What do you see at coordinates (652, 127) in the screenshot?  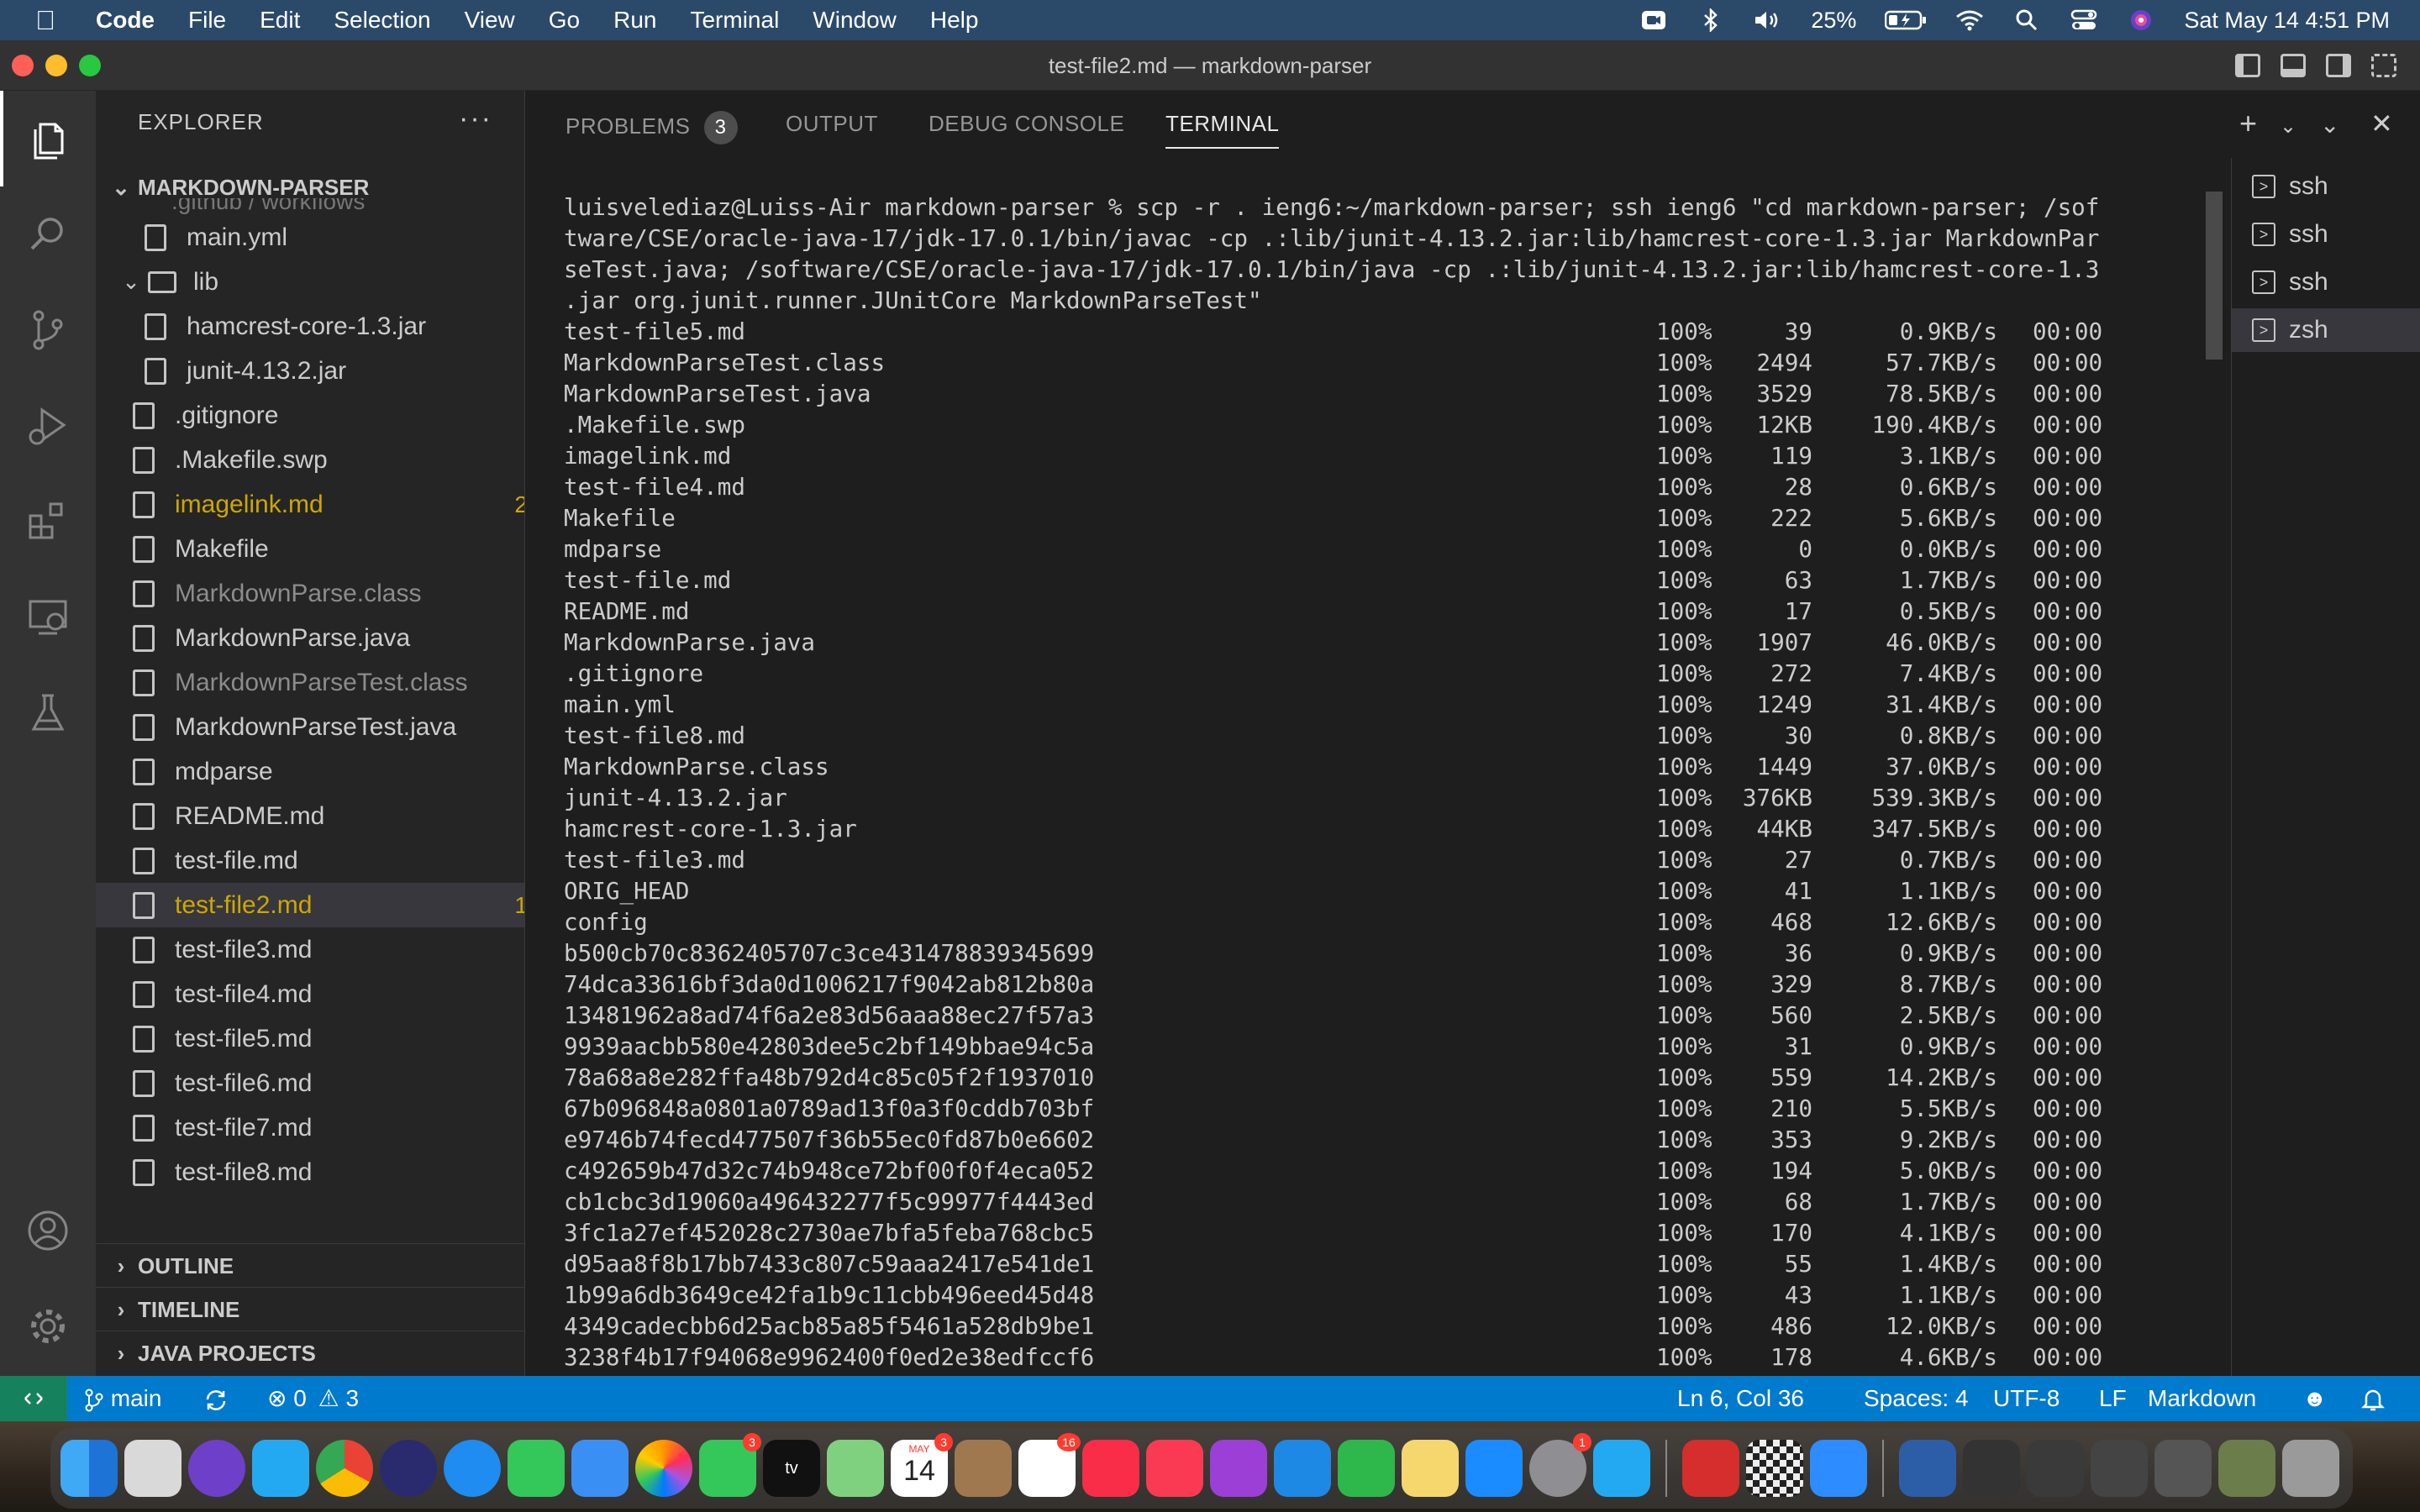 I see `tab-problems: PROBLEMS 3` at bounding box center [652, 127].